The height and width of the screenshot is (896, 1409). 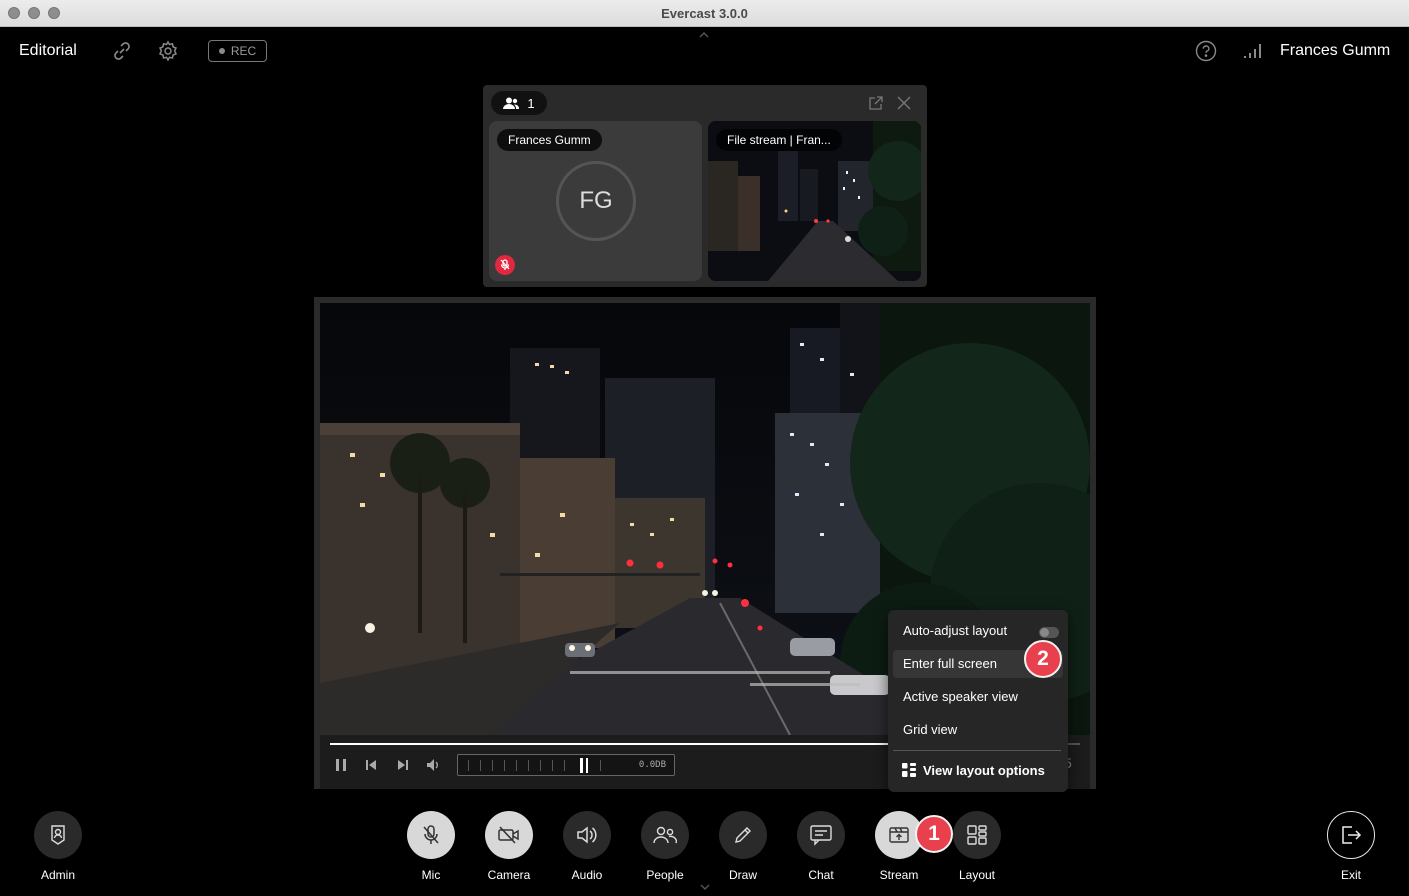 I want to click on view-layout-options-label: View layout options, so click(x=984, y=770).